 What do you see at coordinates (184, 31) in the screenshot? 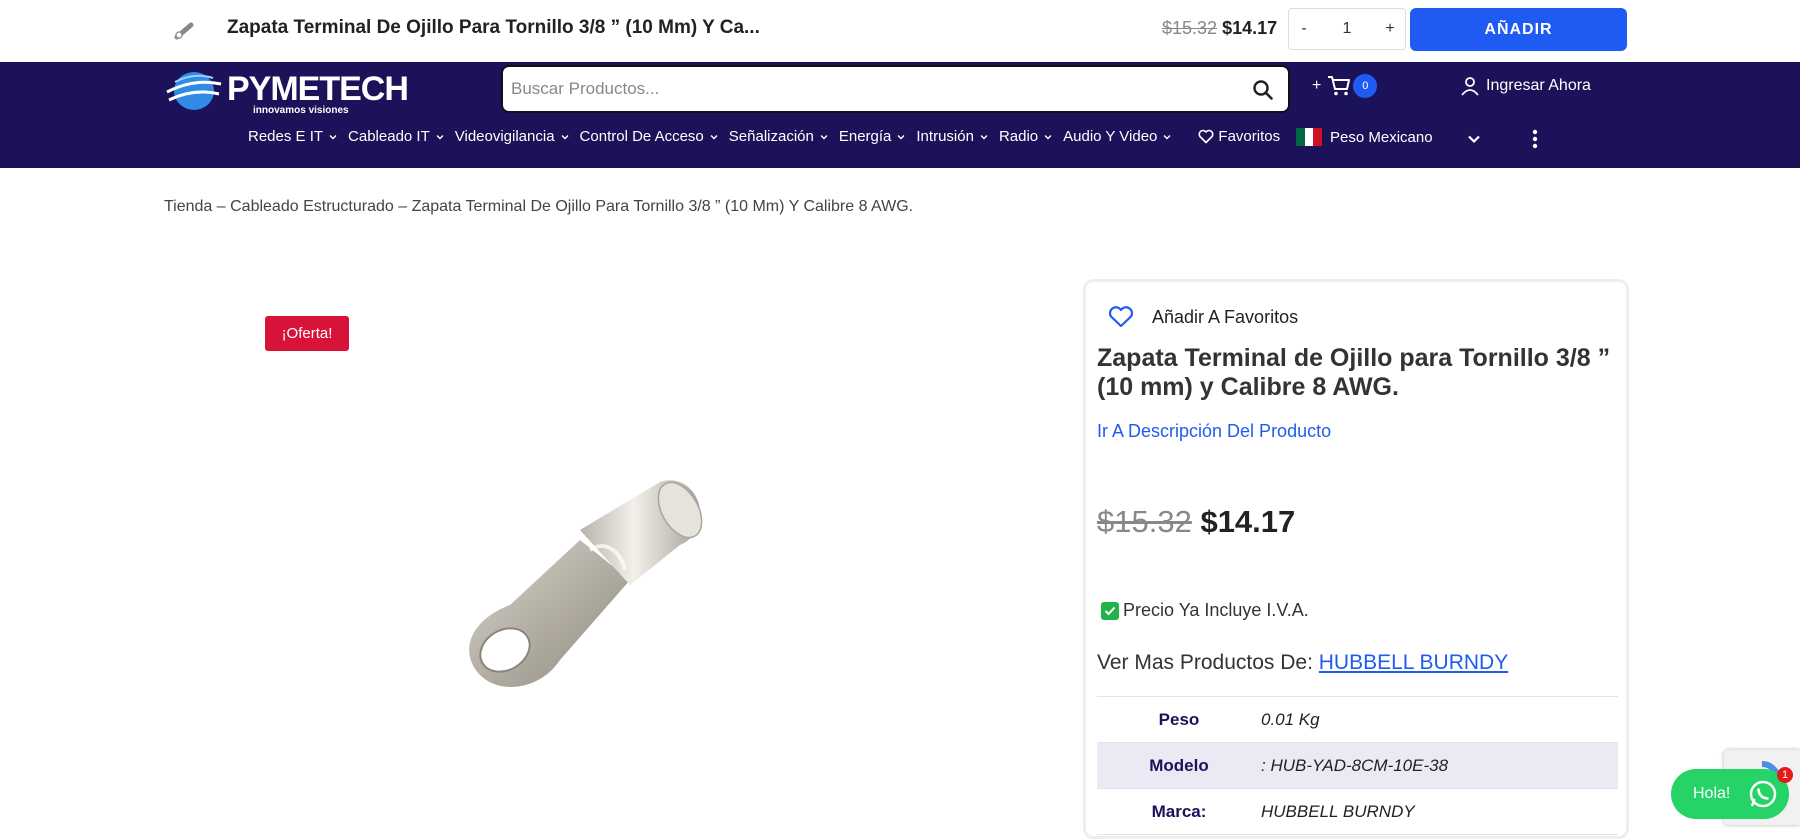
I see `product-thumbnail-icon` at bounding box center [184, 31].